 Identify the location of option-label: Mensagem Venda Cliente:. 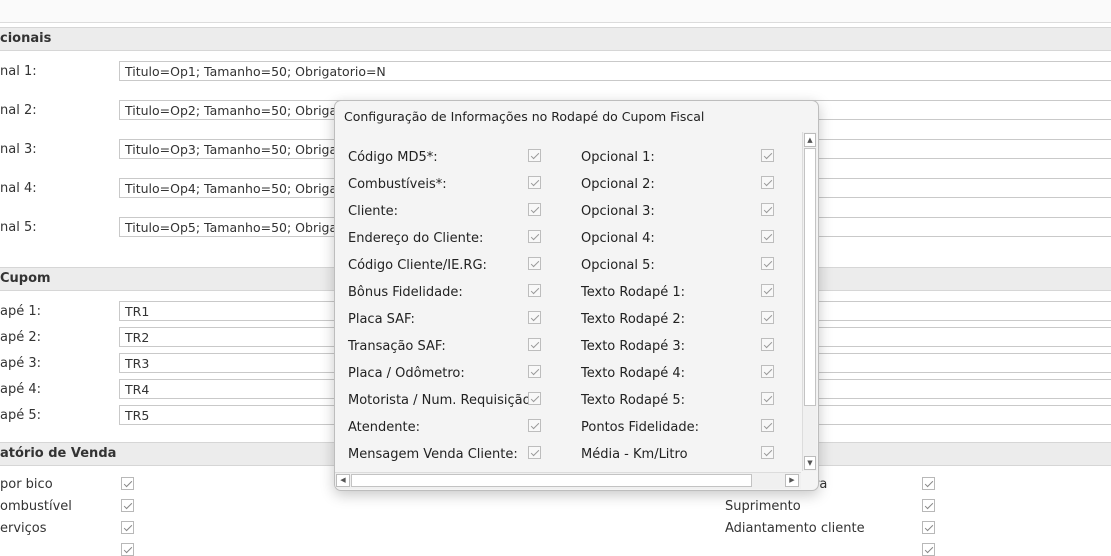
(433, 454).